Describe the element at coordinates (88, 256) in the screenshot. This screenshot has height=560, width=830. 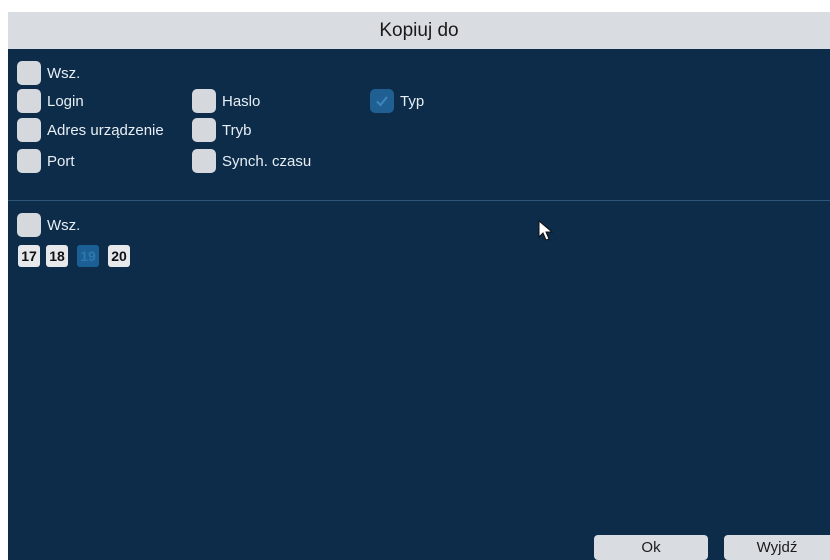
I see `channel-19-button: 19` at that location.